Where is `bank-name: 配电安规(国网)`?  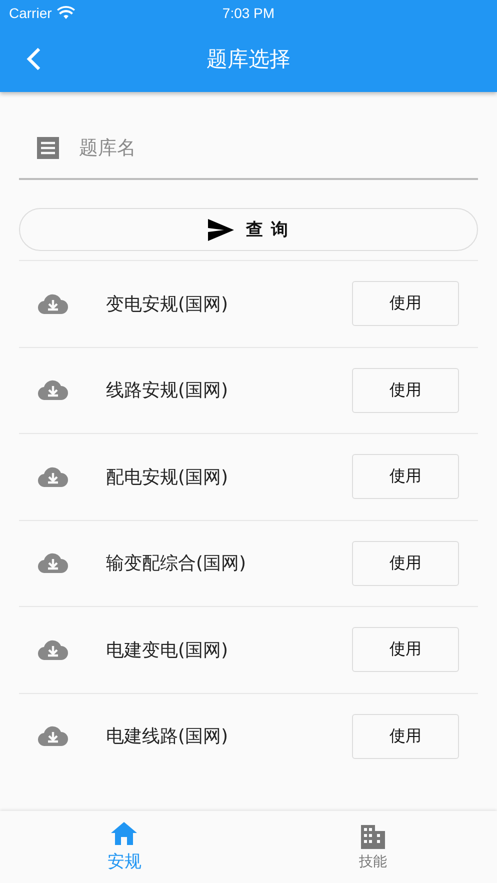
bank-name: 配电安规(国网) is located at coordinates (168, 477).